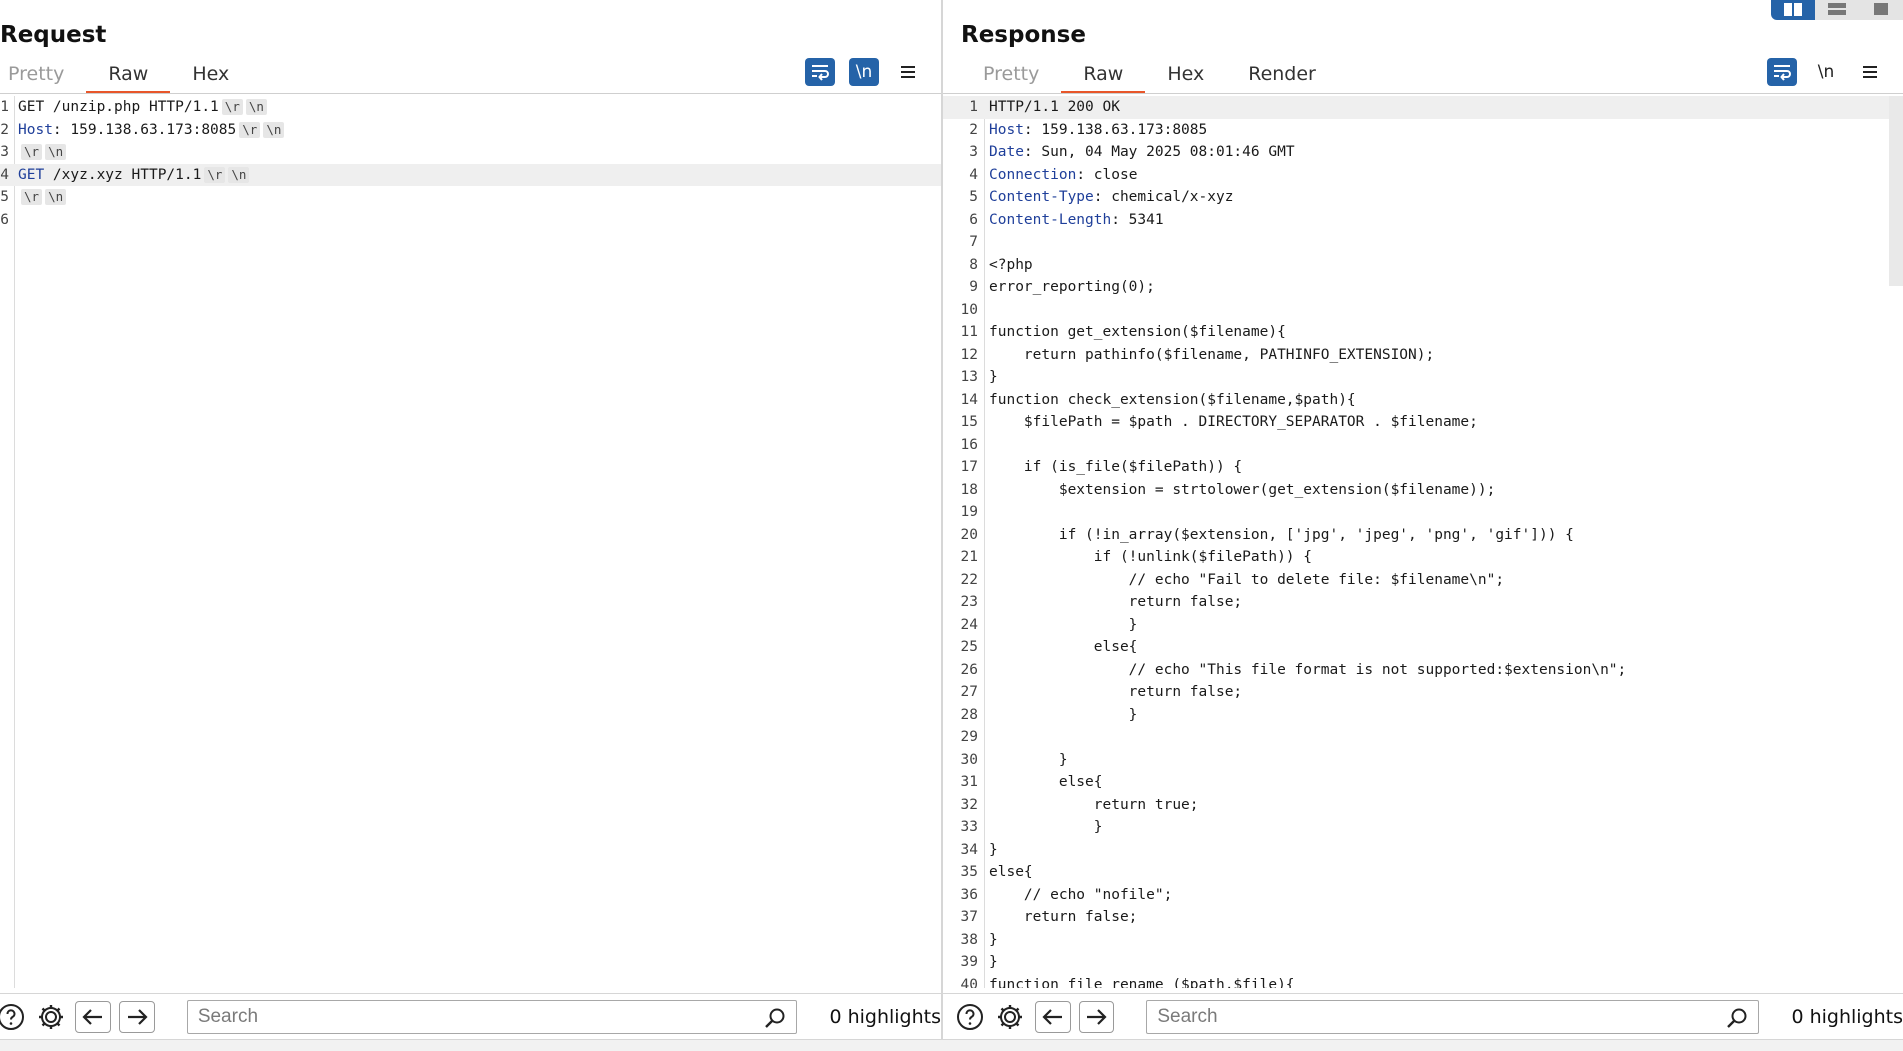 This screenshot has width=1903, height=1051. Describe the element at coordinates (492, 1016) in the screenshot. I see `request-search-input` at that location.